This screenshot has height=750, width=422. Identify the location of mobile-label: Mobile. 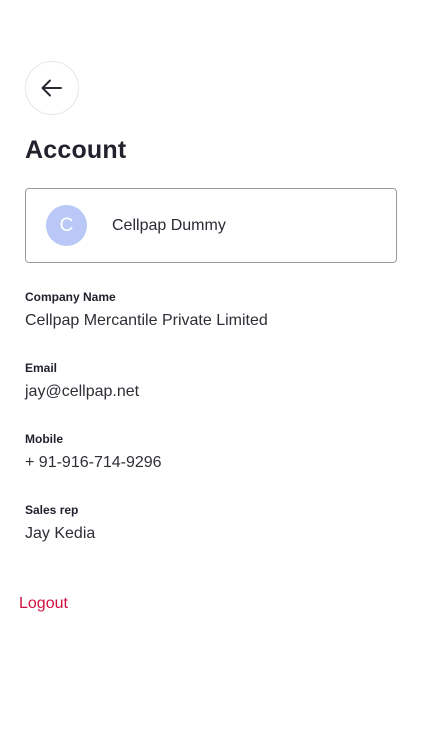
(44, 439).